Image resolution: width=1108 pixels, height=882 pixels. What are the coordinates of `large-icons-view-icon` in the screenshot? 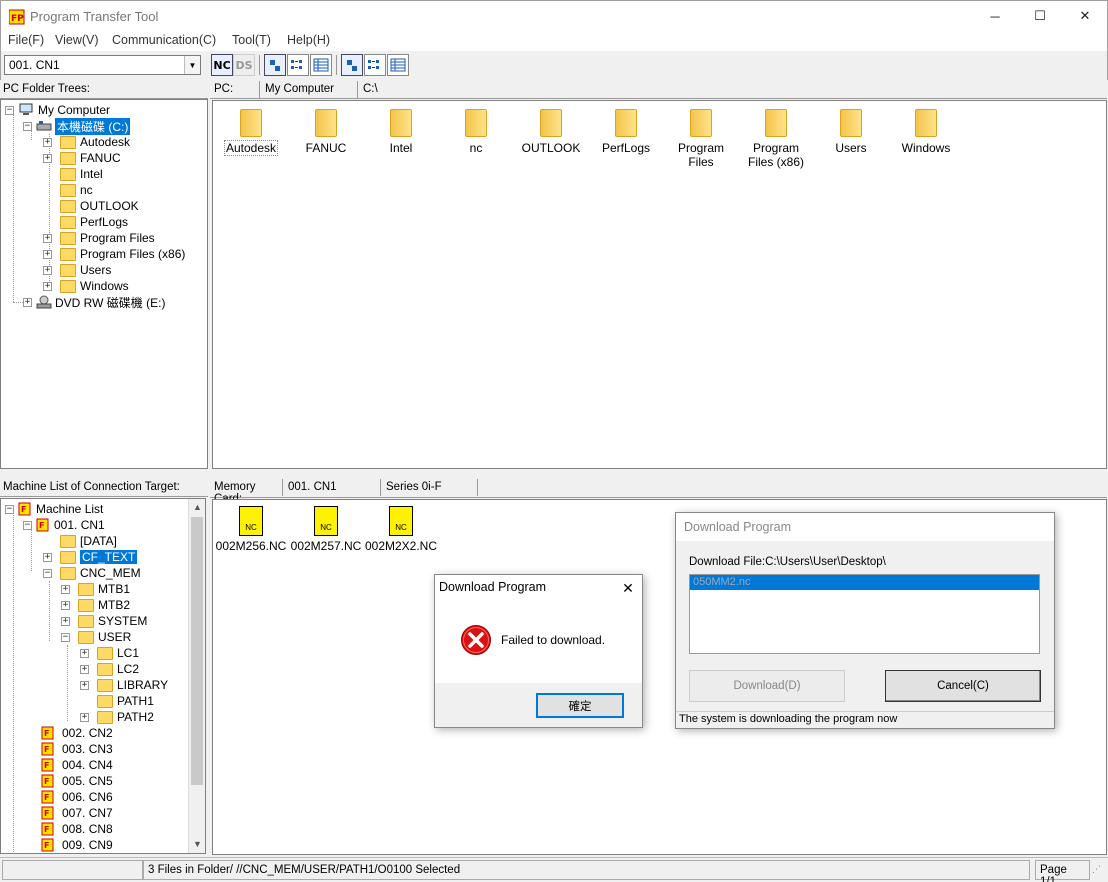 It's located at (275, 65).